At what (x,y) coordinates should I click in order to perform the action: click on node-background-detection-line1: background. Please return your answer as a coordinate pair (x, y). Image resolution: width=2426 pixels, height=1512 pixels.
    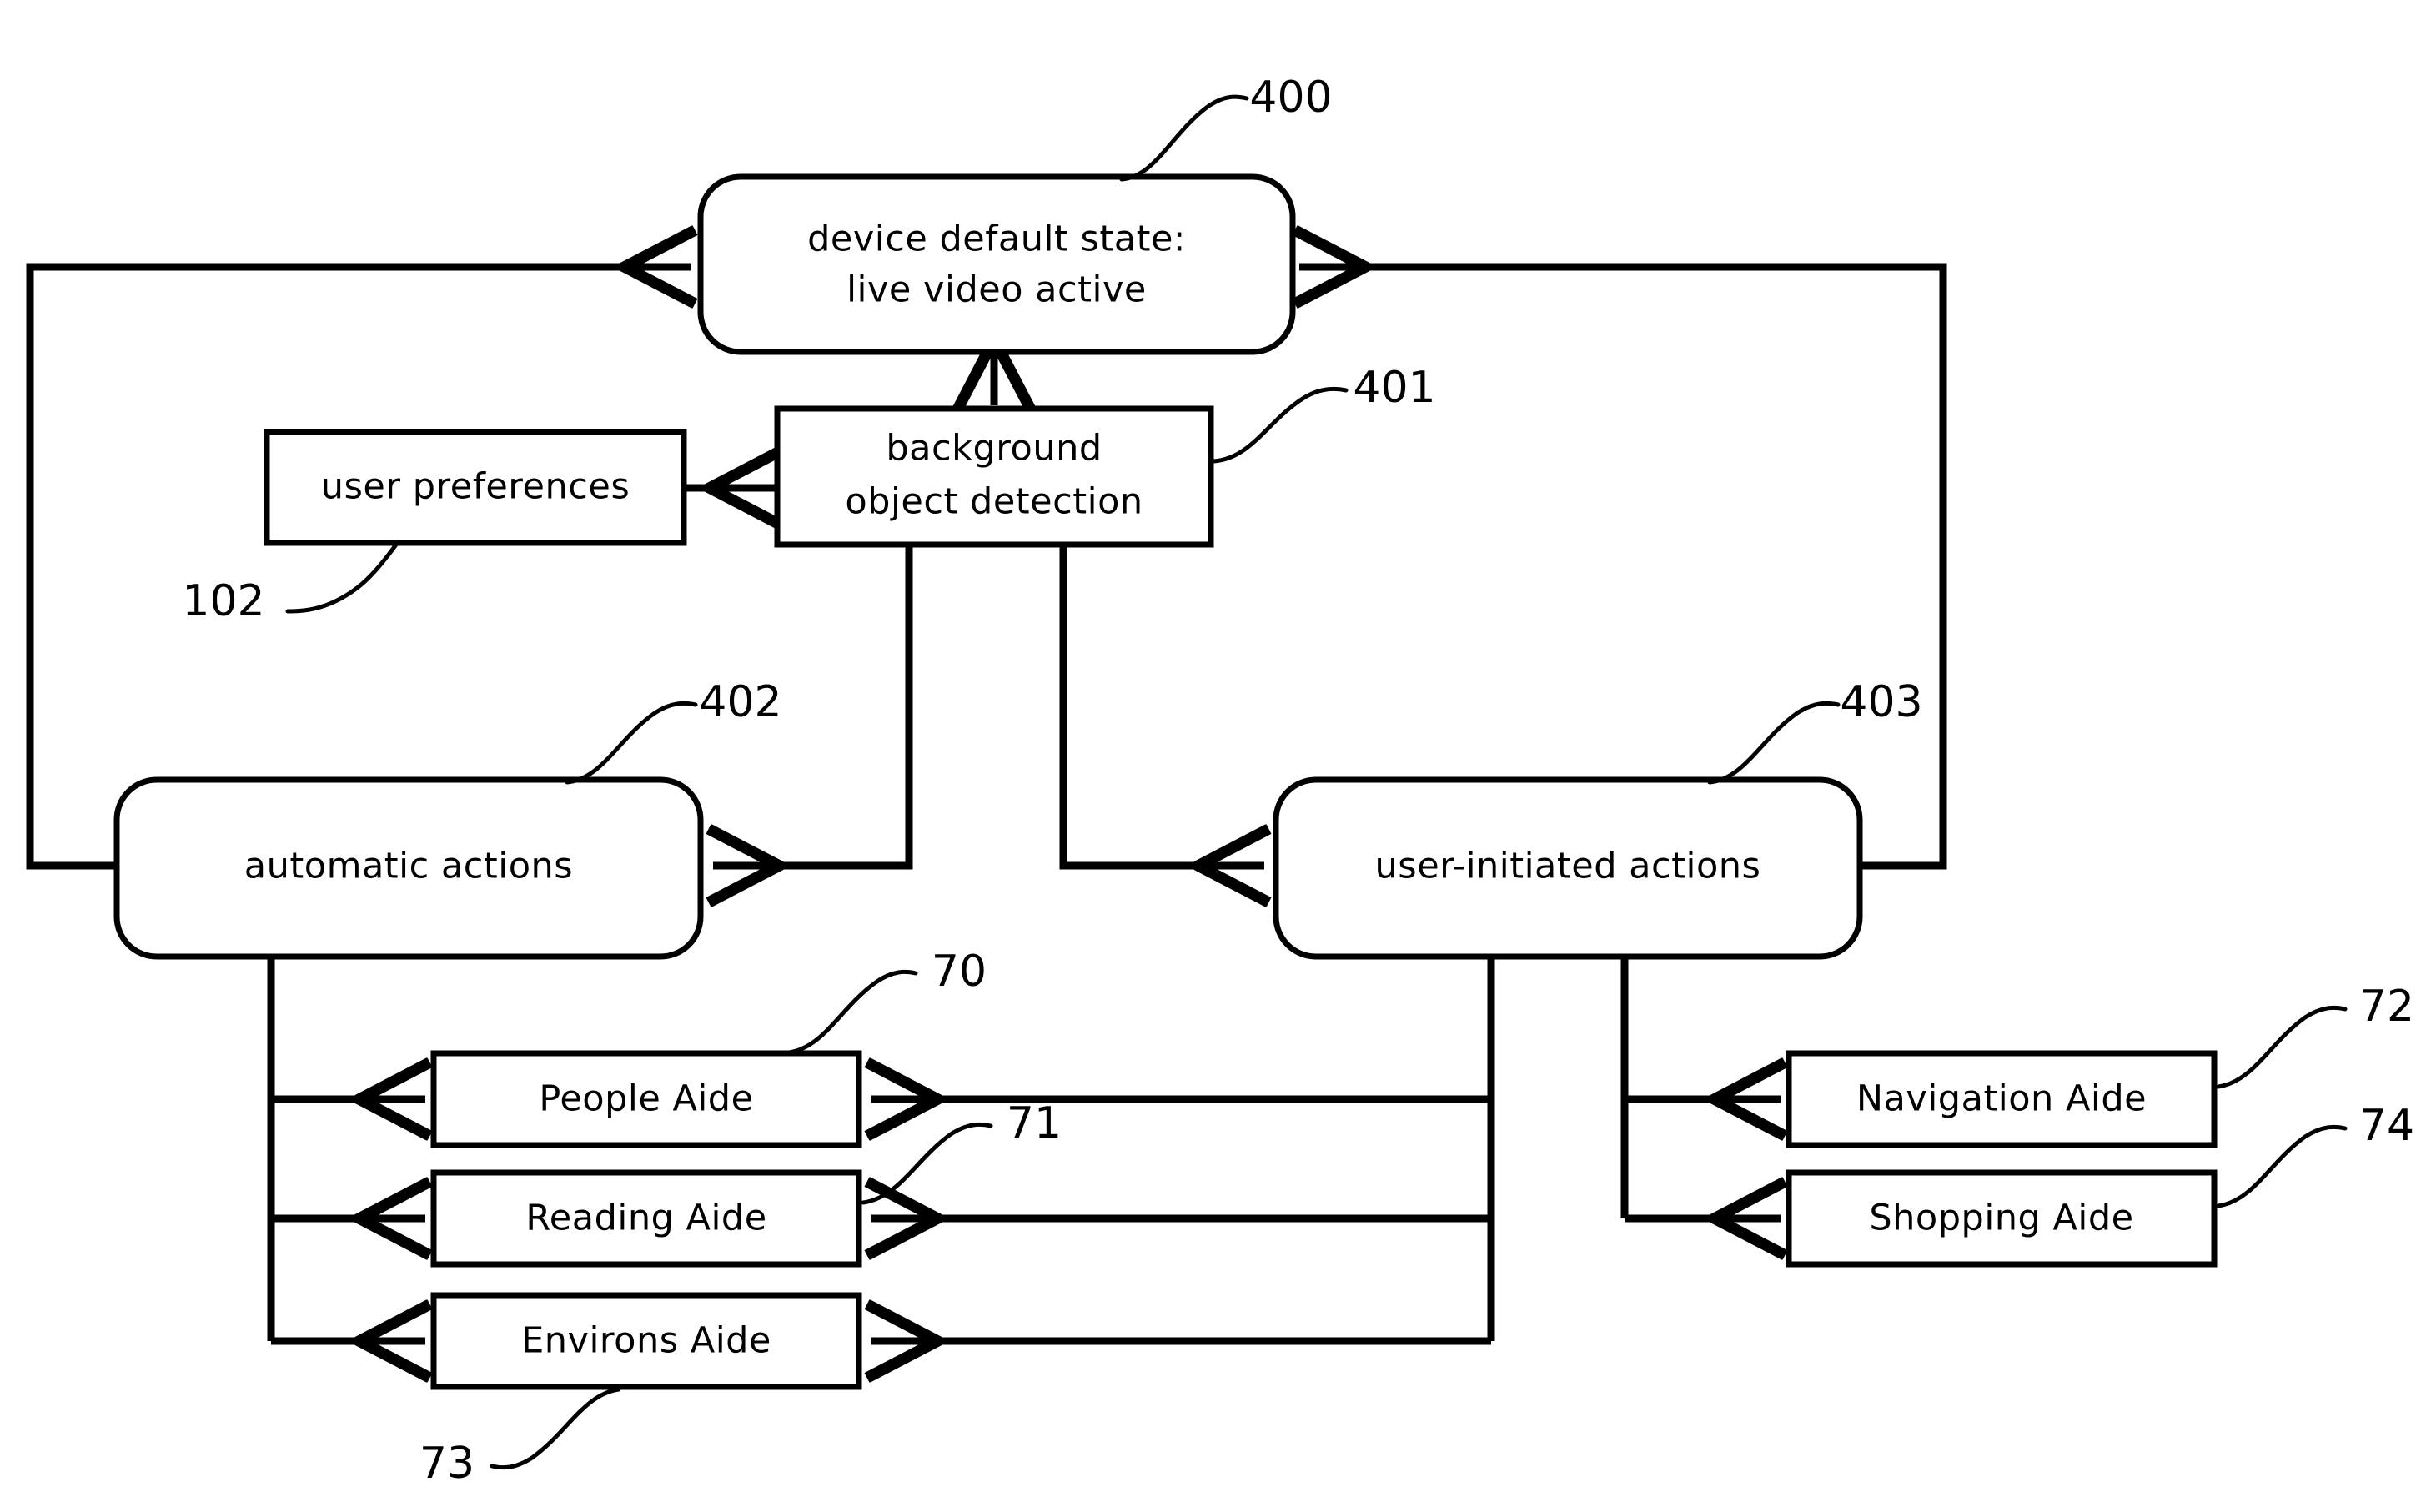
    Looking at the image, I should click on (994, 449).